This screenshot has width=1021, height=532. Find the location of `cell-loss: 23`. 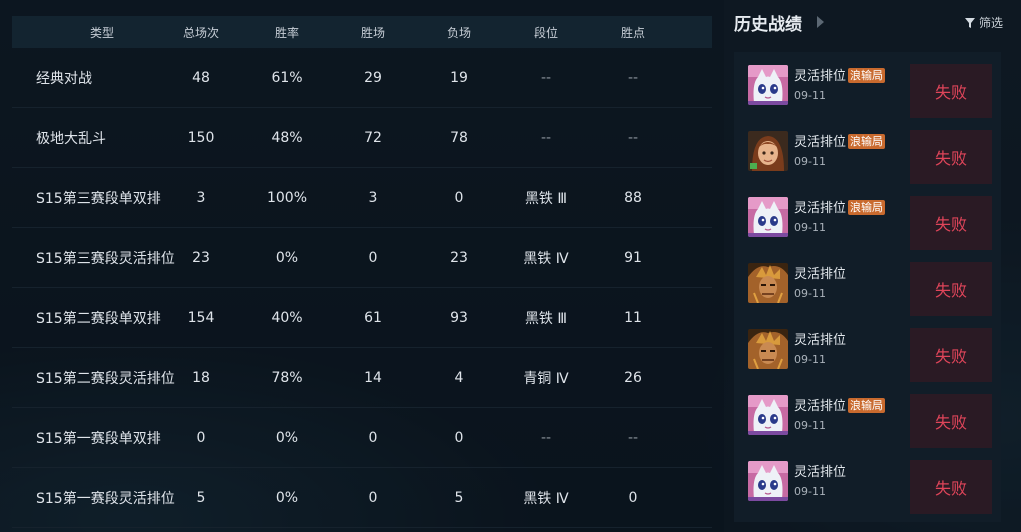

cell-loss: 23 is located at coordinates (459, 257).